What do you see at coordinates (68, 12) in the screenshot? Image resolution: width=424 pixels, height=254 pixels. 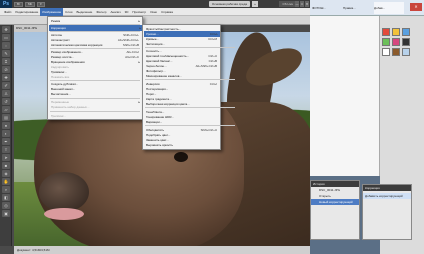 I see `menu-layers: Слои` at bounding box center [68, 12].